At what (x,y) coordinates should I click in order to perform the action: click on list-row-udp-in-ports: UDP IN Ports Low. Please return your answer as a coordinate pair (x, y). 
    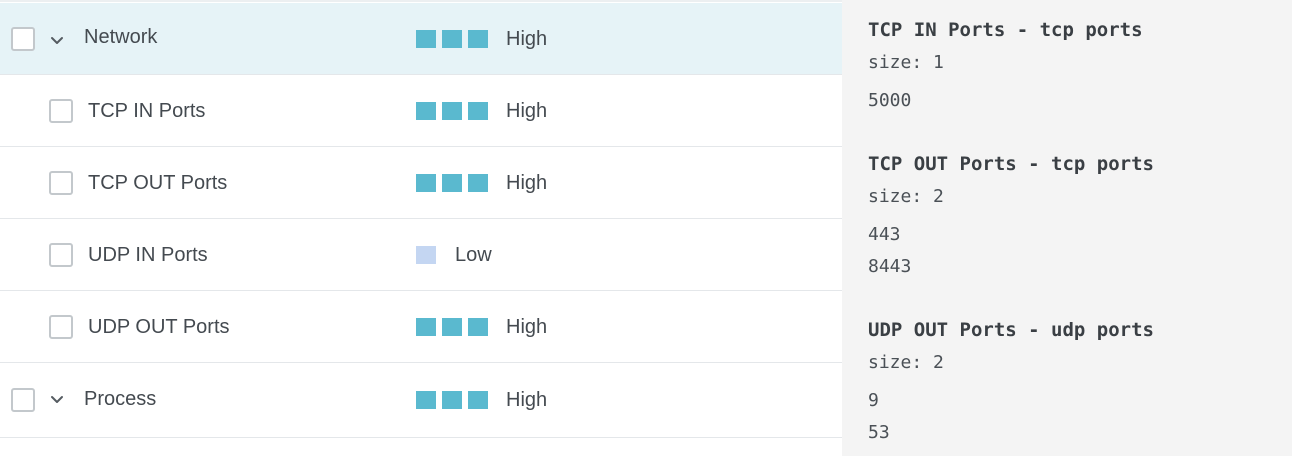
    Looking at the image, I should click on (421, 255).